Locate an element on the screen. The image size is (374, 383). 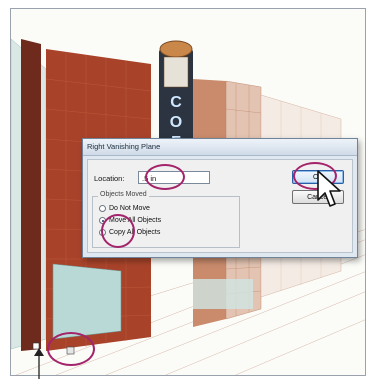
highlight-circle-widget is located at coordinates (71, 349).